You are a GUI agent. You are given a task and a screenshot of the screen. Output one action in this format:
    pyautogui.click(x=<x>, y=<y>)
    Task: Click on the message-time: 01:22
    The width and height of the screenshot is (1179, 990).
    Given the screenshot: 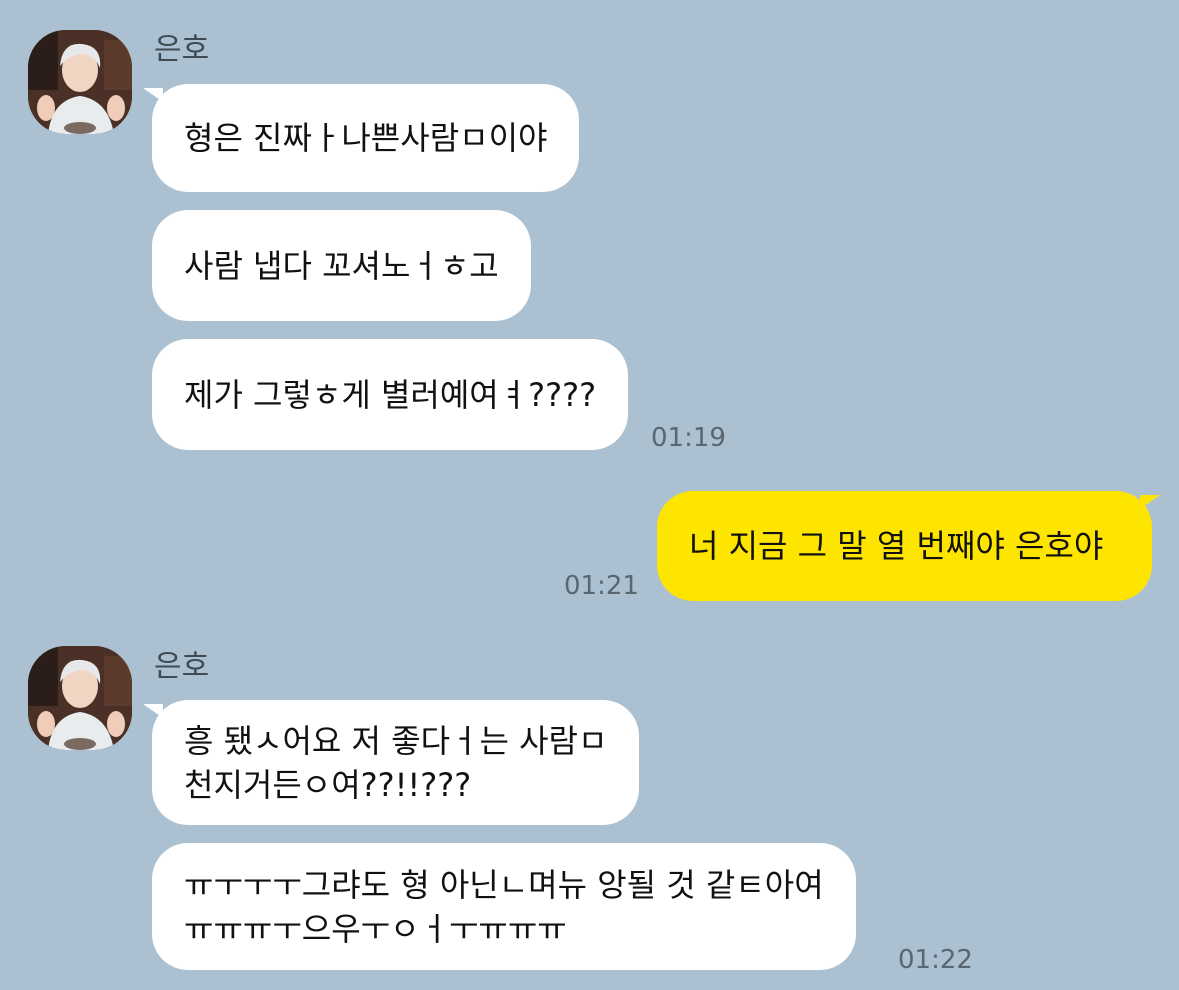 What is the action you would take?
    pyautogui.click(x=935, y=960)
    